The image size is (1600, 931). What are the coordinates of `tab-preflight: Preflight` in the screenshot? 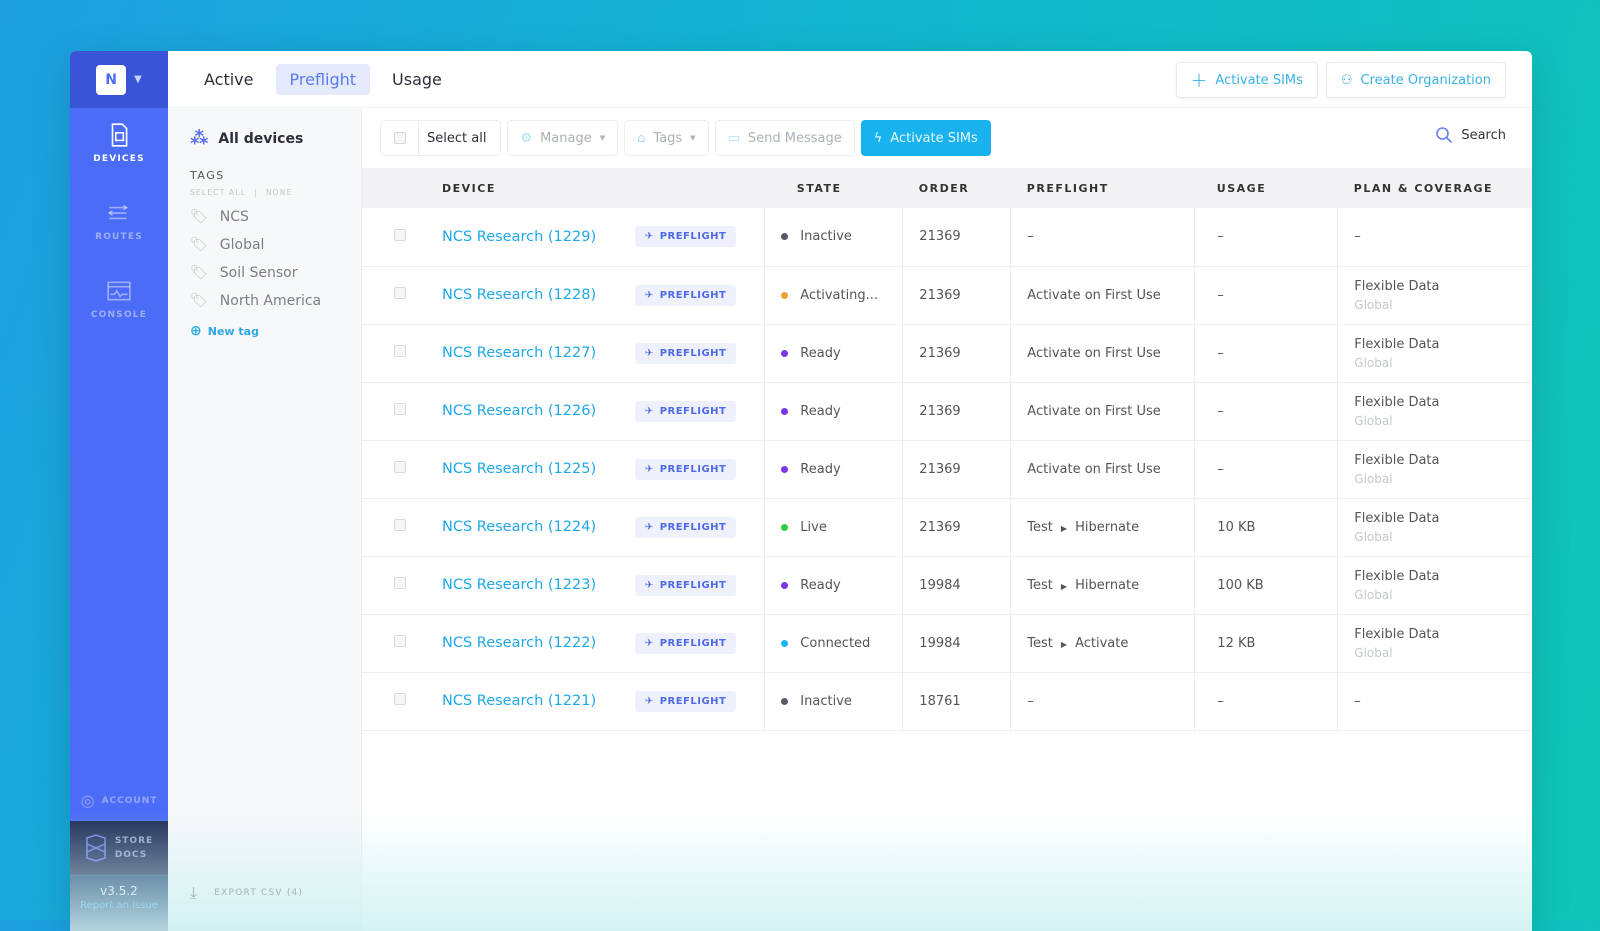 It's located at (323, 79).